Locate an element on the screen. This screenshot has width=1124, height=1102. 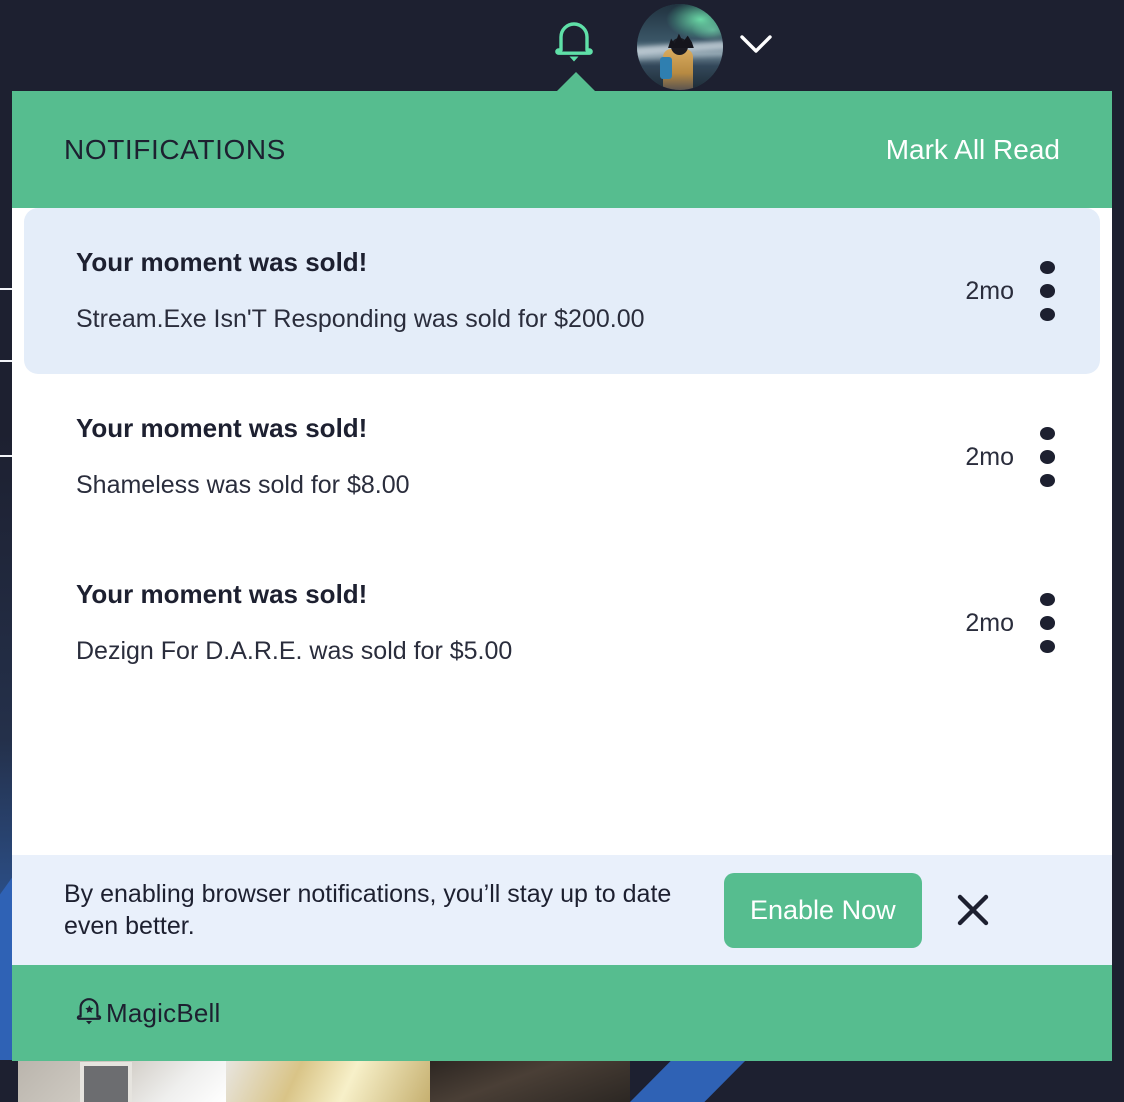
page-title: NOTIFICATIONS is located at coordinates (175, 149).